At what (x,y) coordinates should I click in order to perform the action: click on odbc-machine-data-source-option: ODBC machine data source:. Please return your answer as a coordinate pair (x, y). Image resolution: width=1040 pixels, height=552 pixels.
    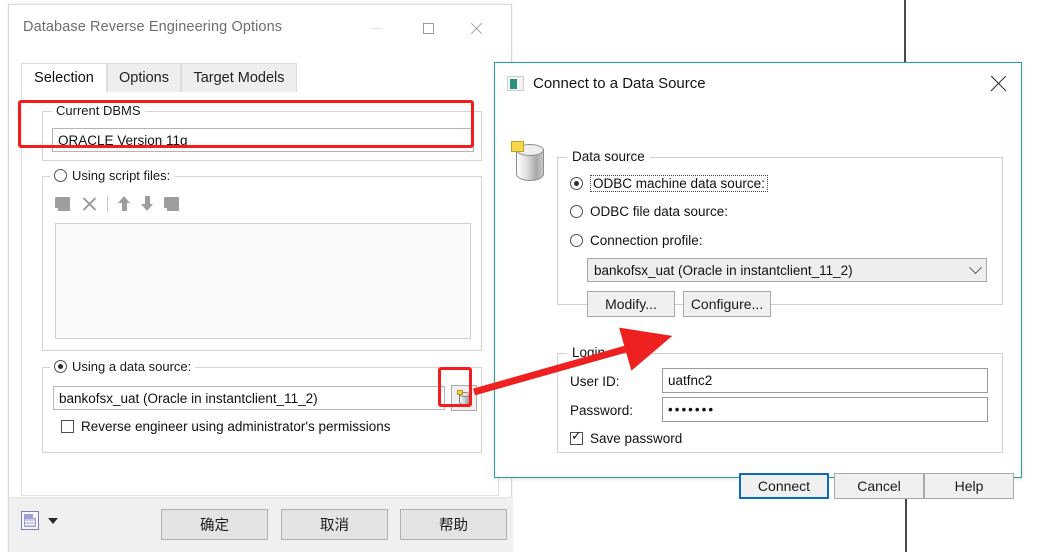
    Looking at the image, I should click on (669, 183).